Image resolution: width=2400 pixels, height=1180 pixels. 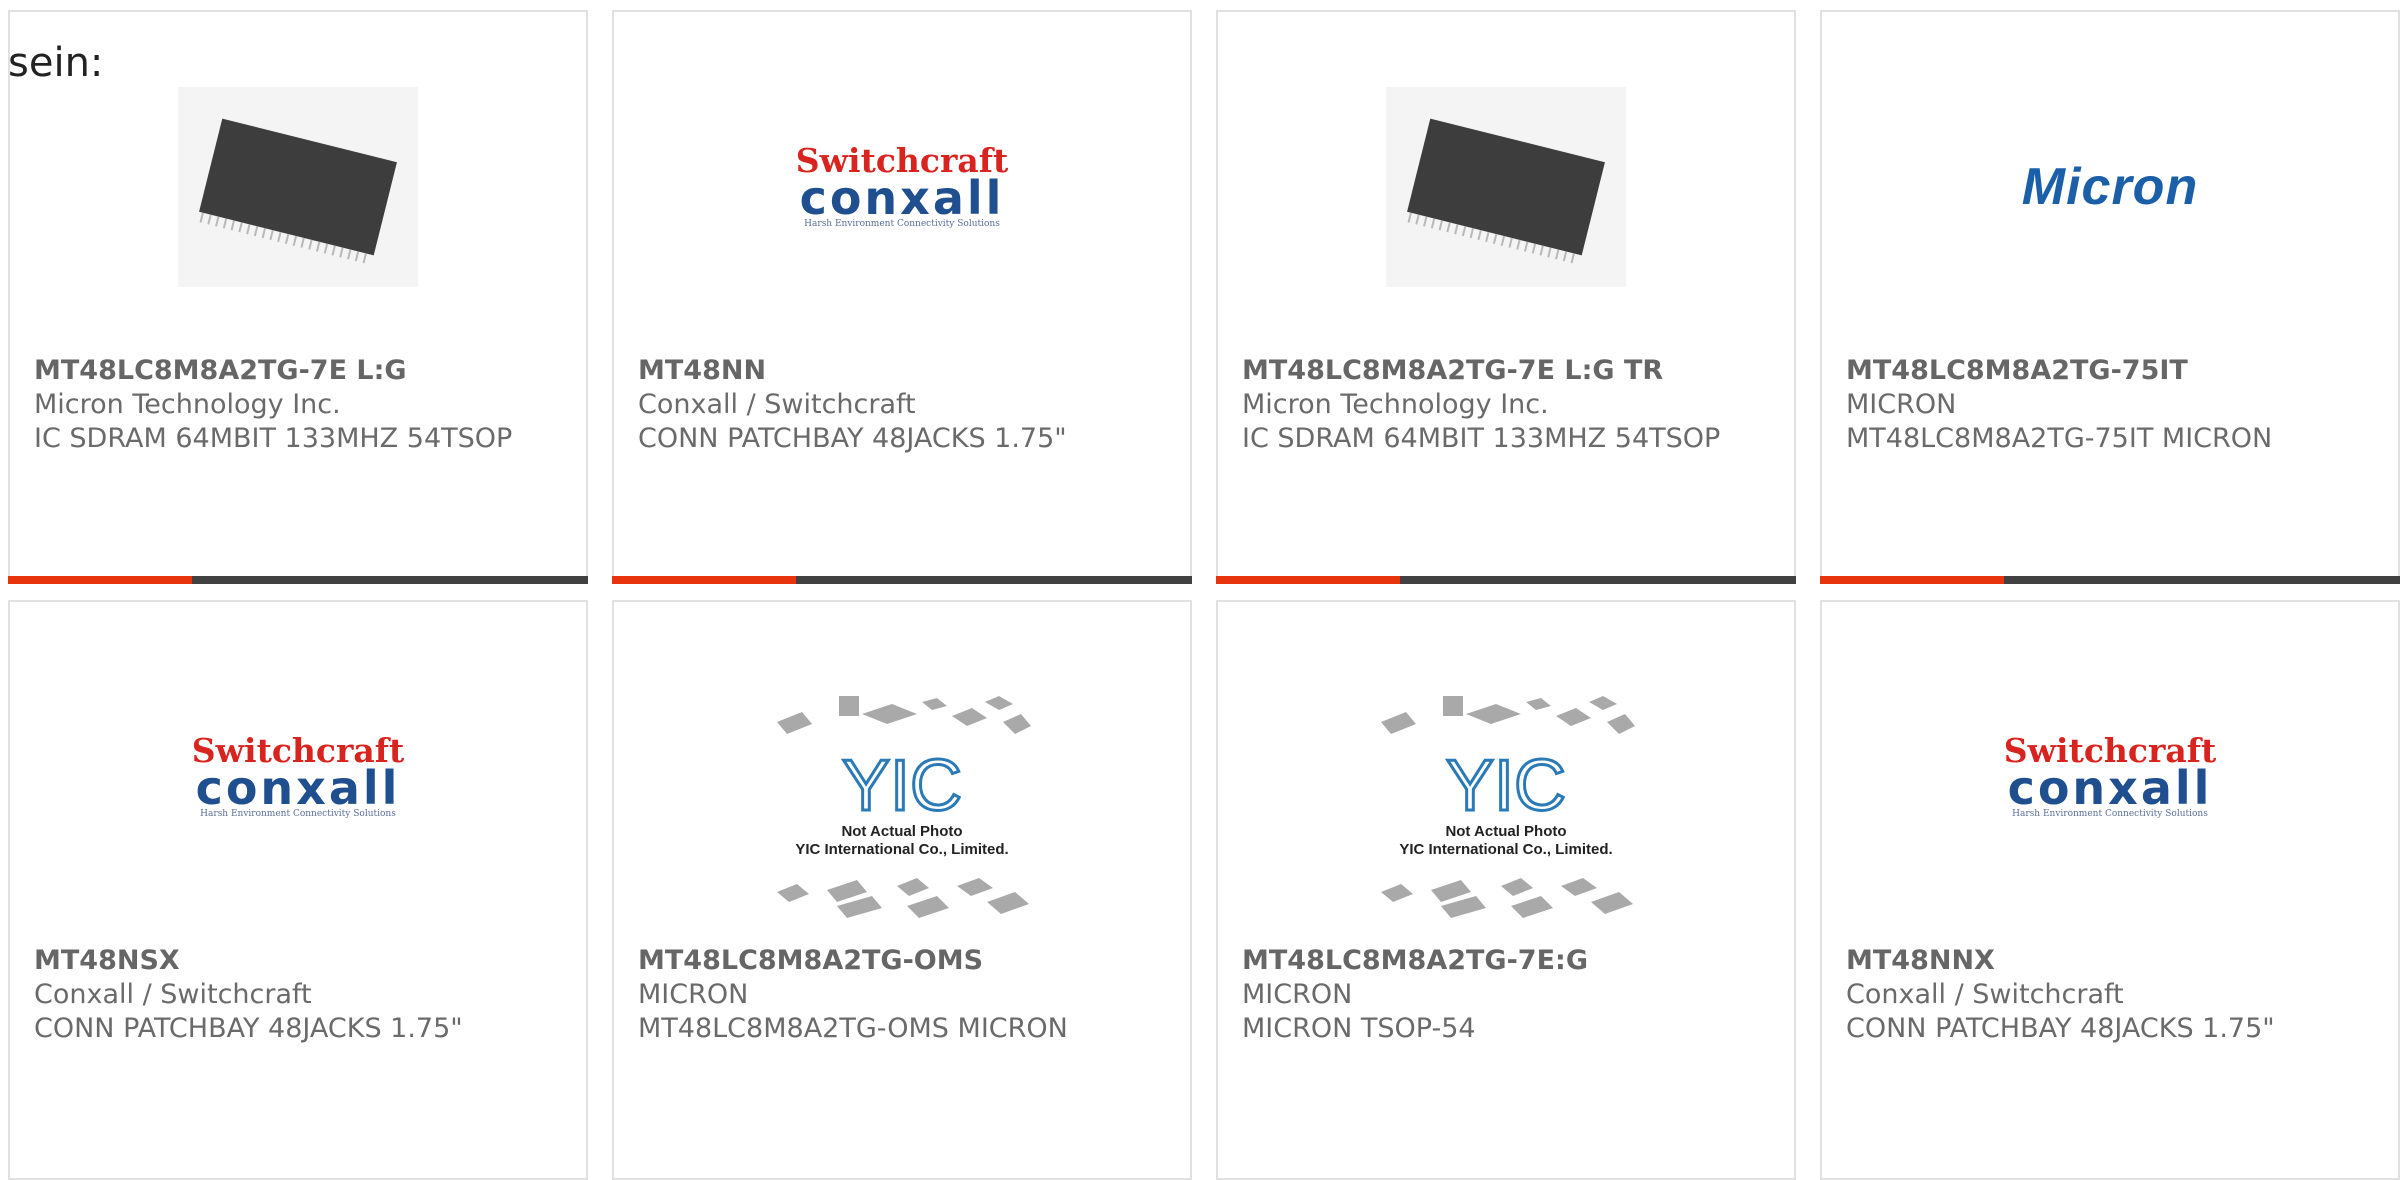 I want to click on part-number-link: MT48LC8M8A2TG-7E L:G TR, so click(x=1508, y=371).